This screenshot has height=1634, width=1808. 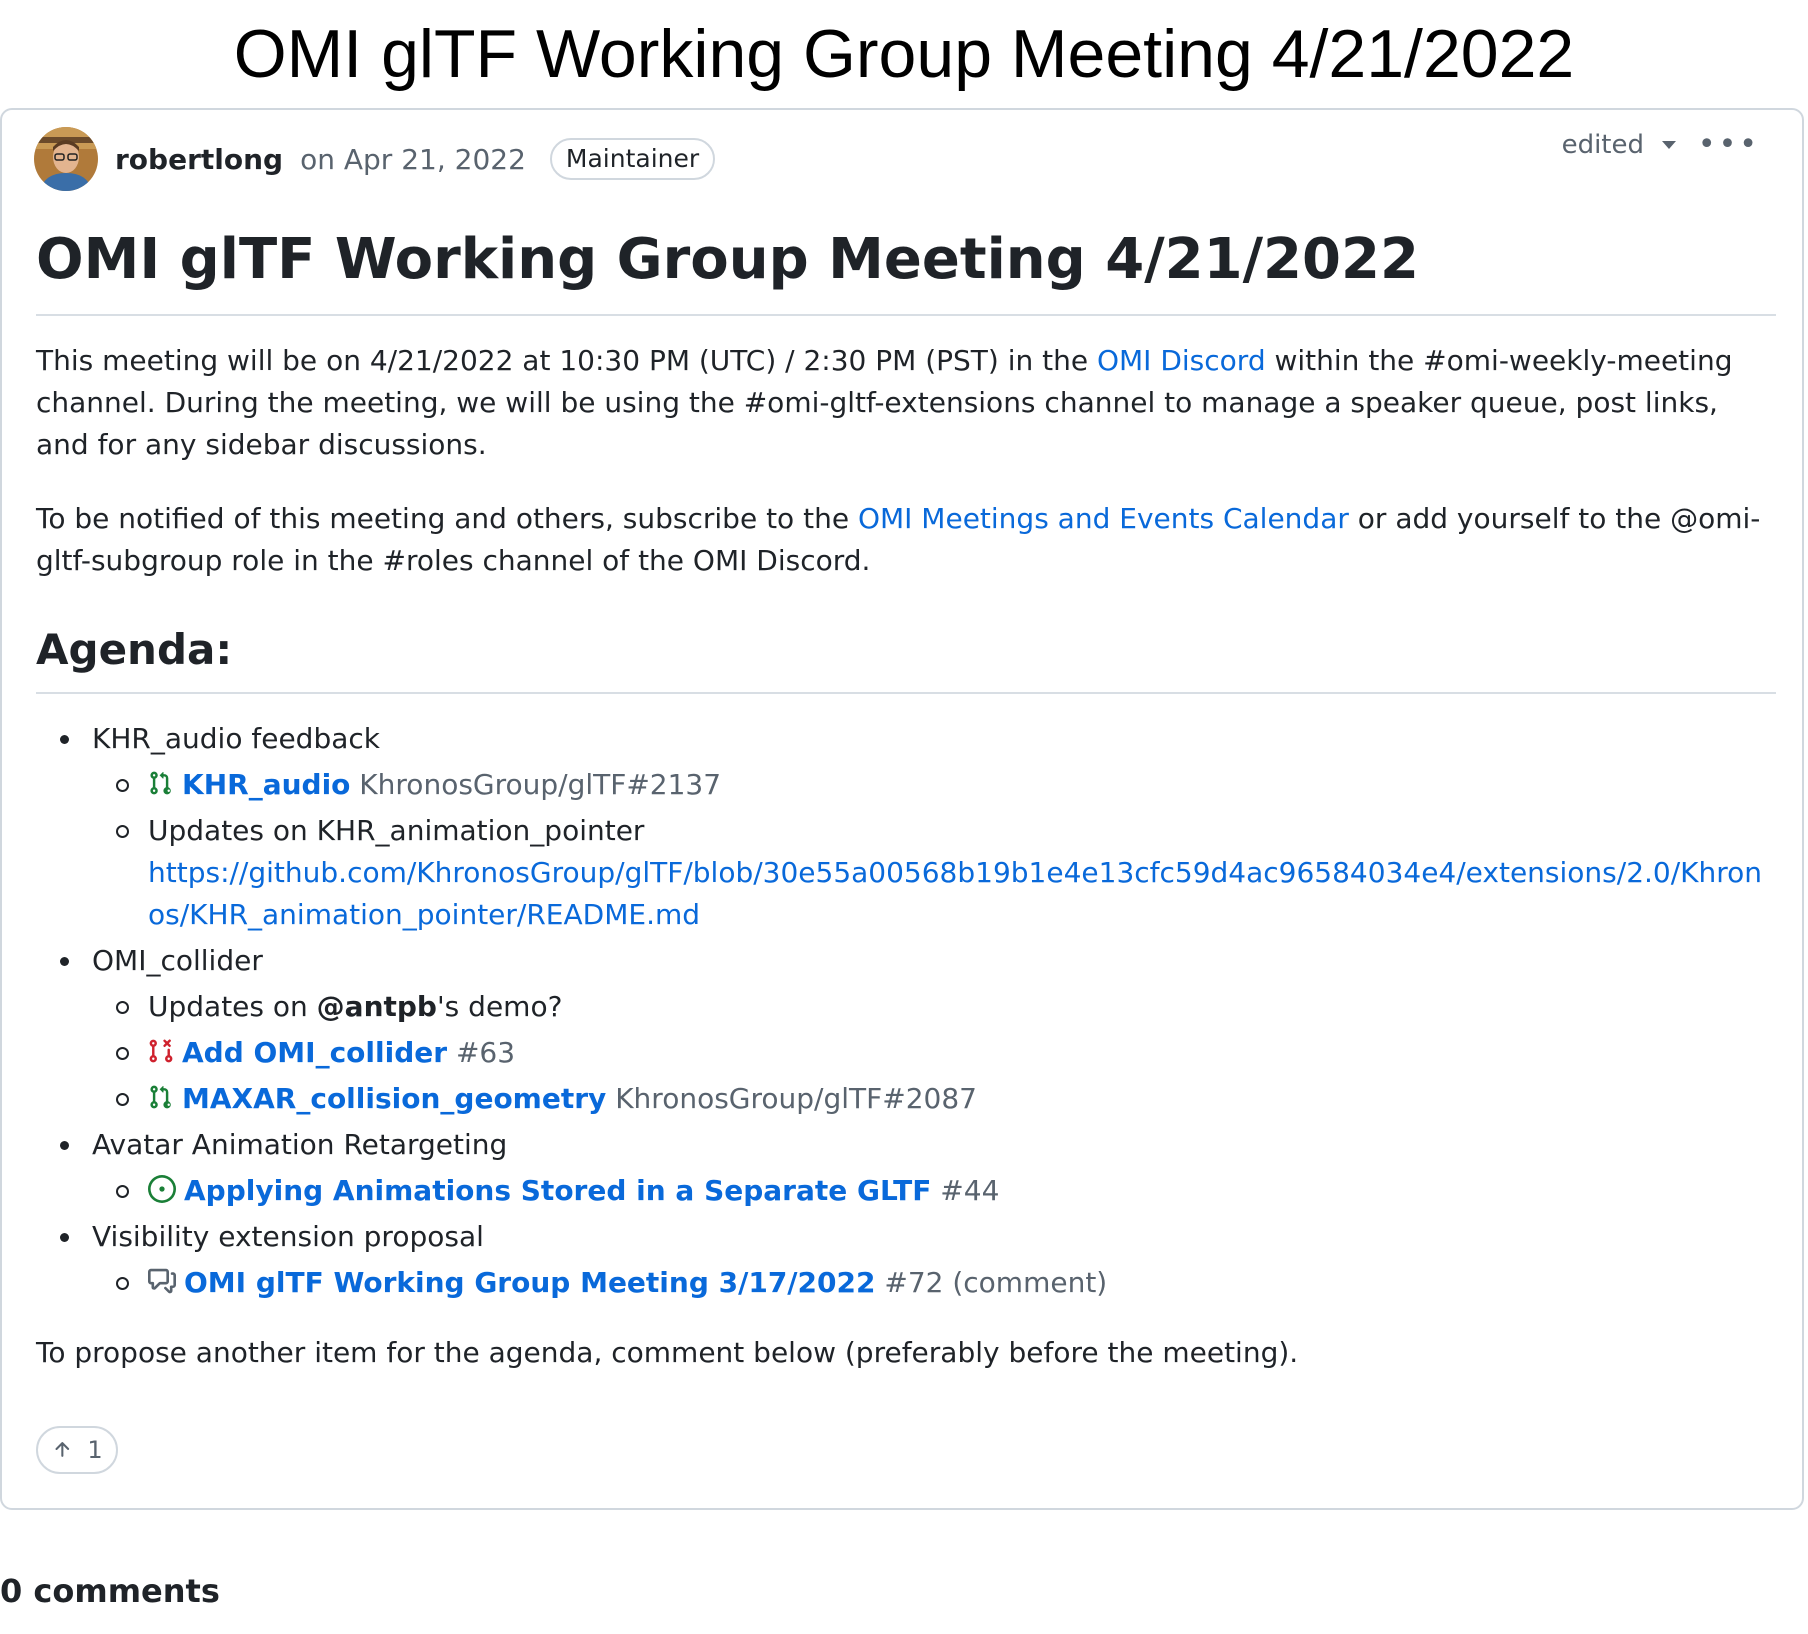 What do you see at coordinates (95, 1450) in the screenshot?
I see `upvote-count: 1` at bounding box center [95, 1450].